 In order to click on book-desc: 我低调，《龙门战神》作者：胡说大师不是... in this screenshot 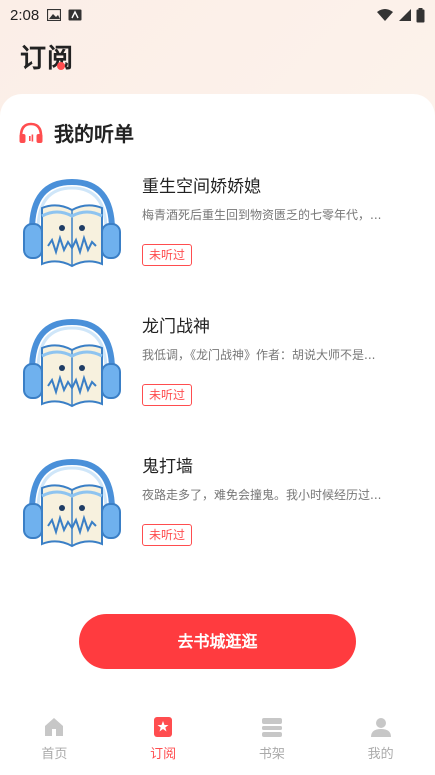, I will do `click(259, 355)`.